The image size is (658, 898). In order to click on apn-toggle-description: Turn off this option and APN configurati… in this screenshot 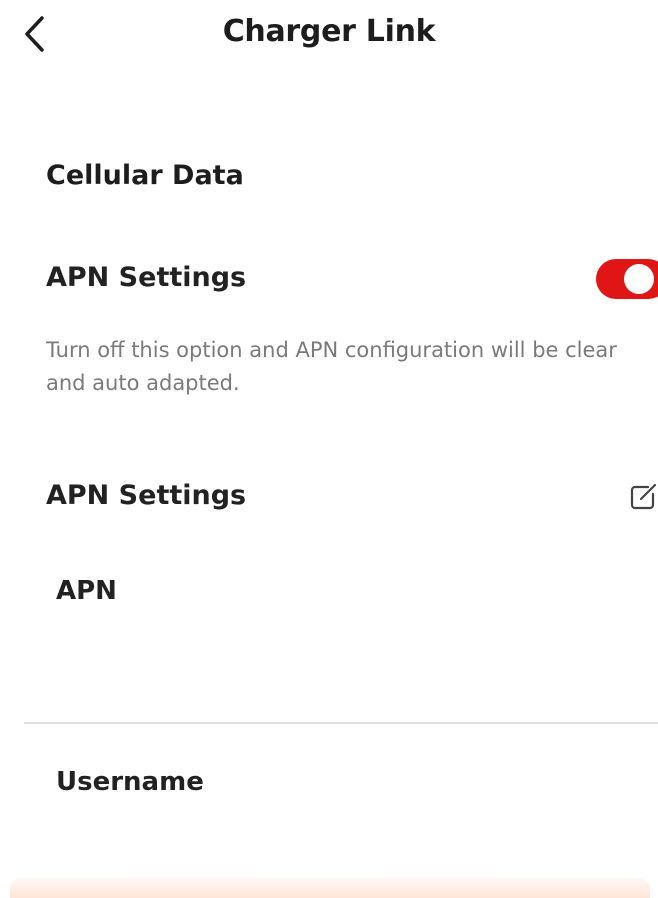, I will do `click(331, 366)`.